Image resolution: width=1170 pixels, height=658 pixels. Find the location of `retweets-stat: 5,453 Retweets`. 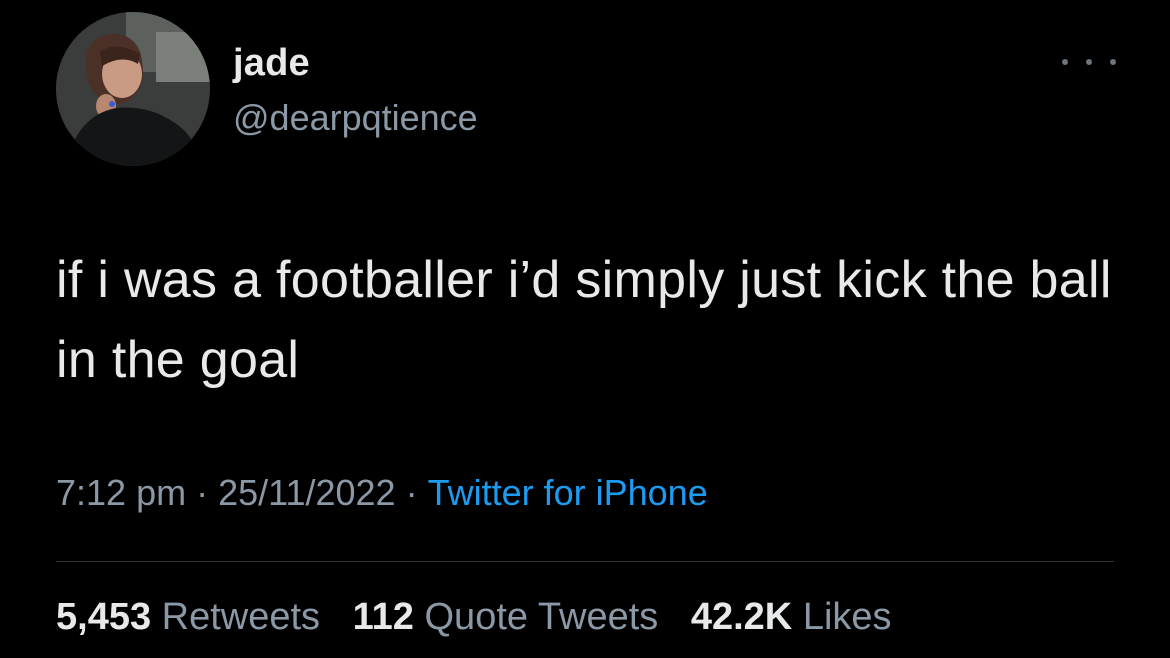

retweets-stat: 5,453 Retweets is located at coordinates (188, 617).